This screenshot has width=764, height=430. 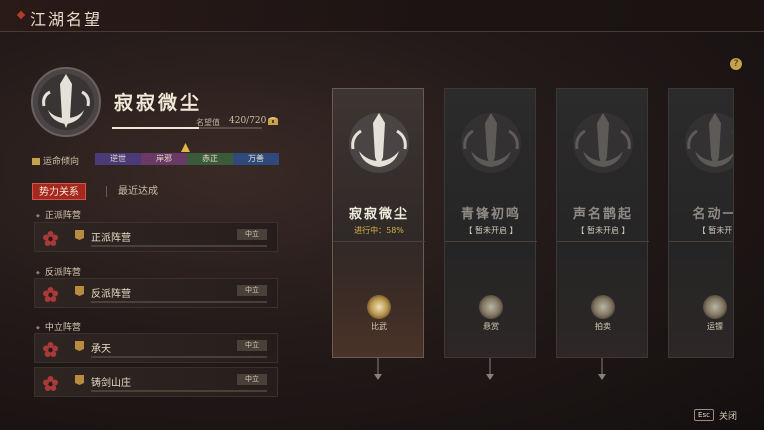 What do you see at coordinates (58, 214) in the screenshot?
I see `group-label-righteous: 正派阵营` at bounding box center [58, 214].